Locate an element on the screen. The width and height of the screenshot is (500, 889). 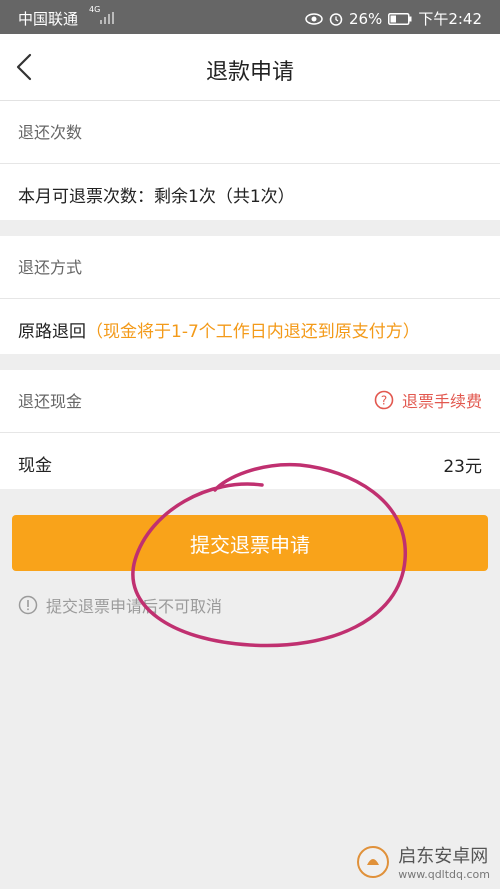
refund-cash-header: 退还现金 ? 退票手续费 is located at coordinates (250, 401).